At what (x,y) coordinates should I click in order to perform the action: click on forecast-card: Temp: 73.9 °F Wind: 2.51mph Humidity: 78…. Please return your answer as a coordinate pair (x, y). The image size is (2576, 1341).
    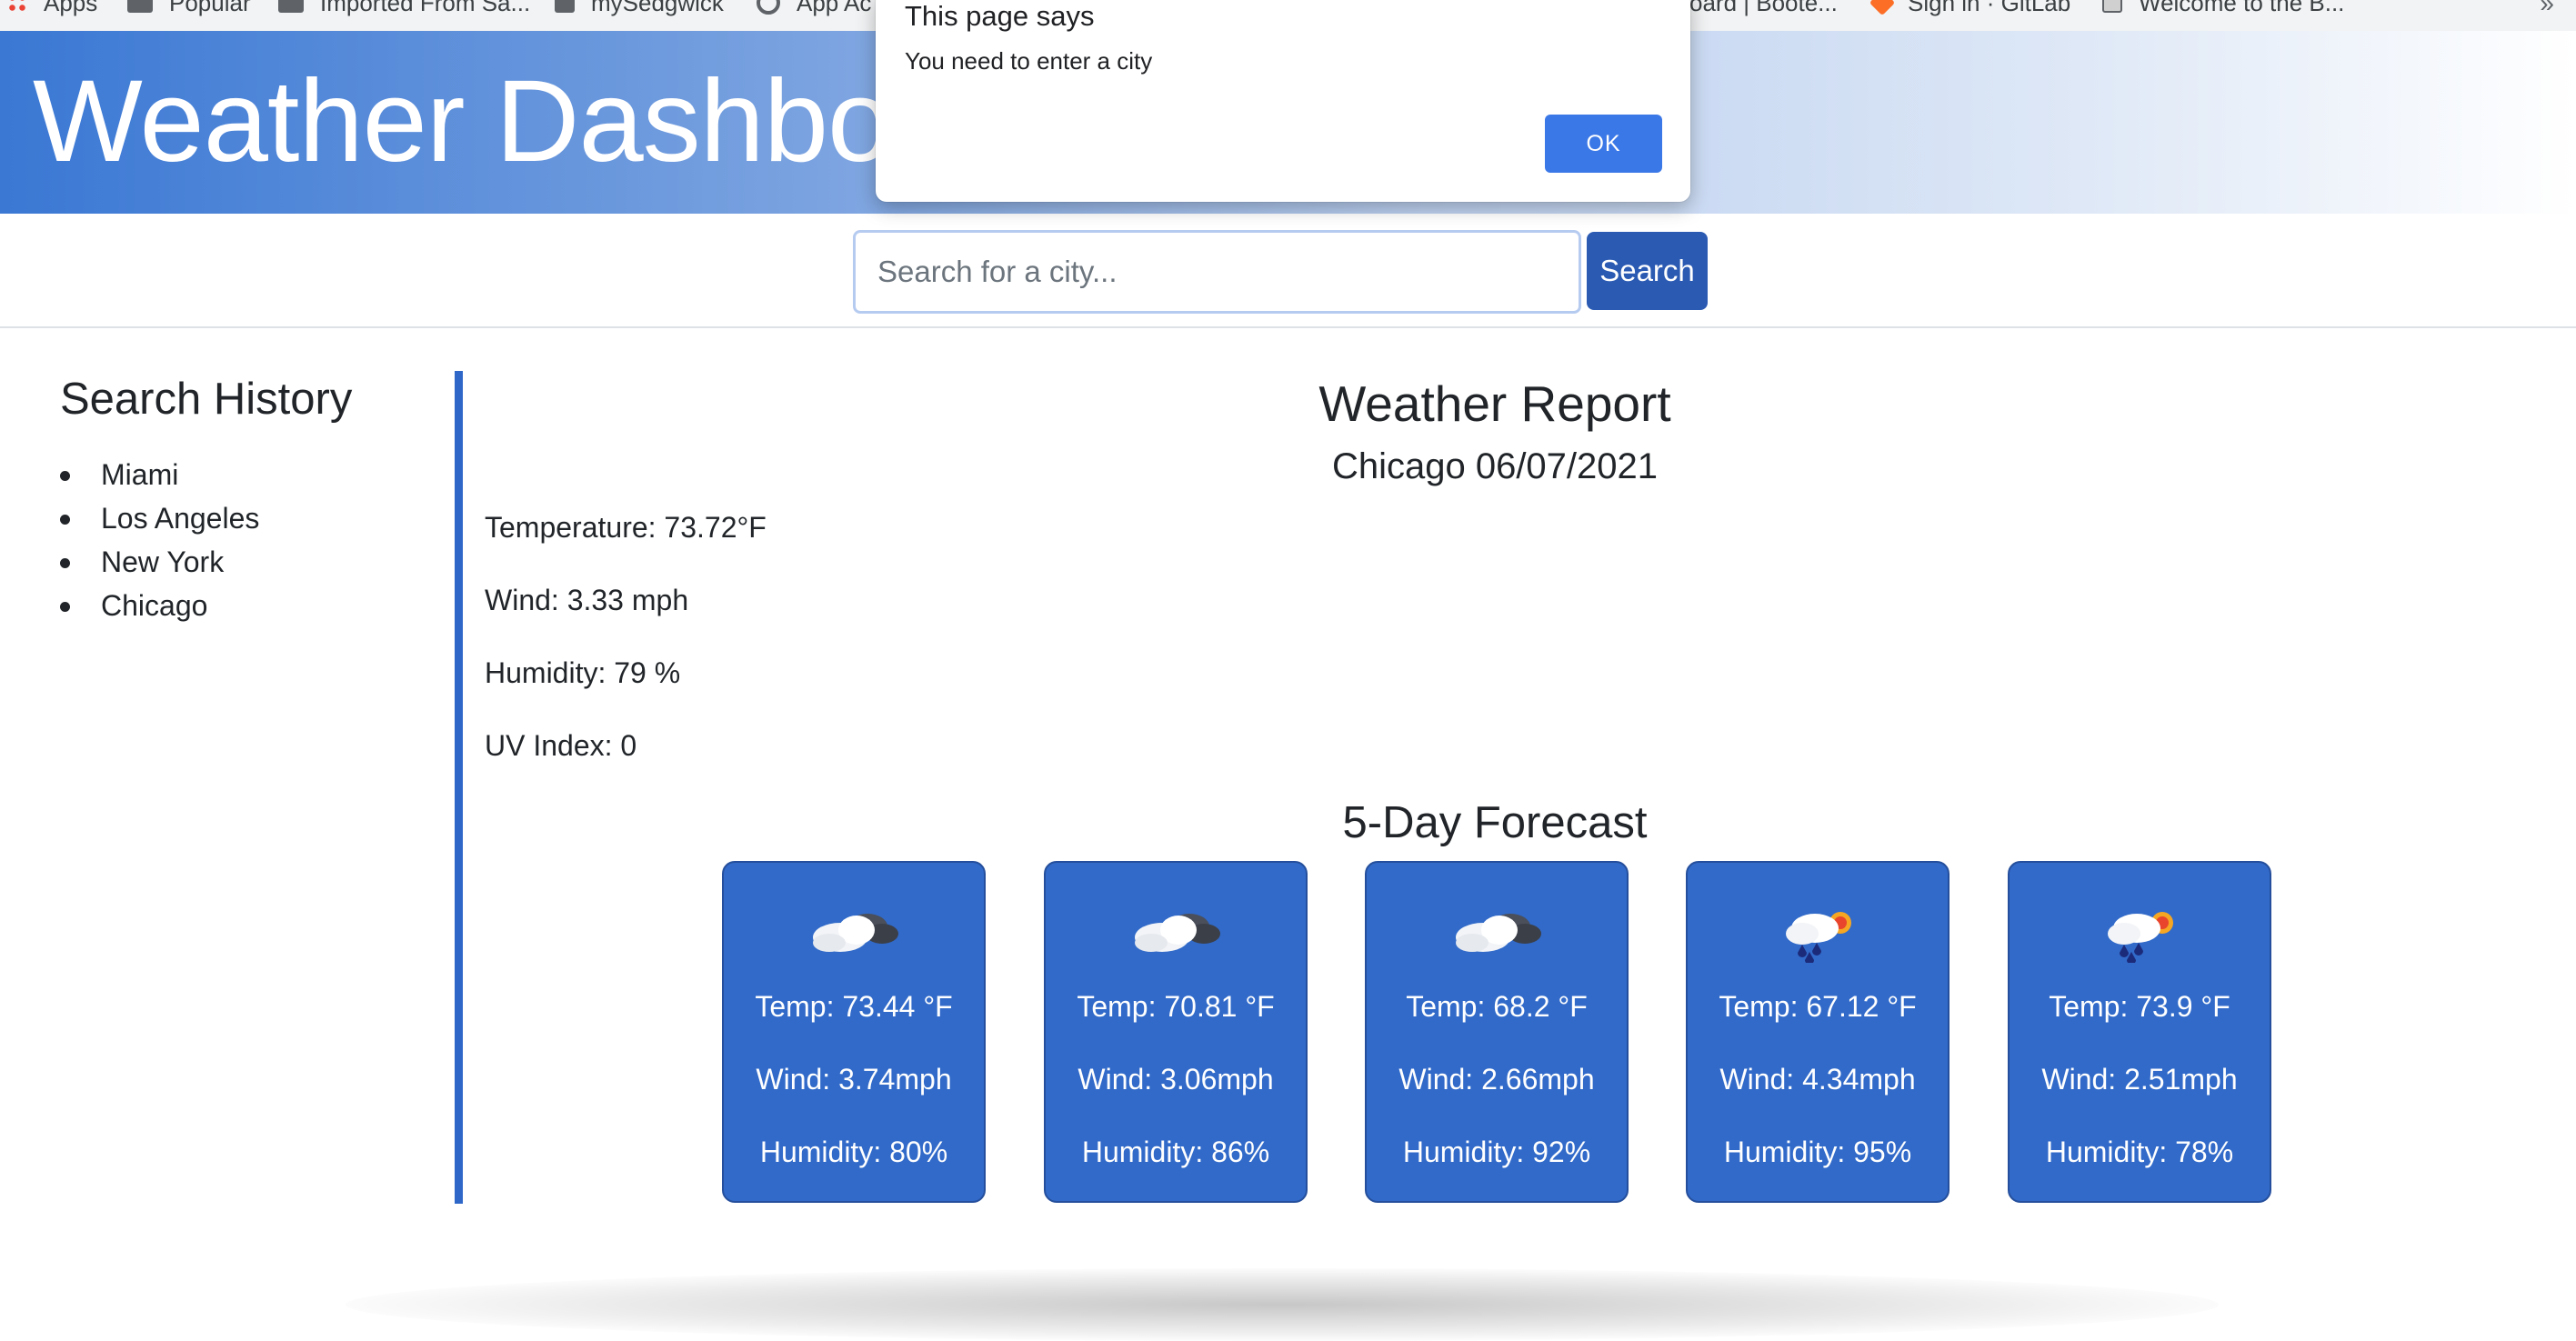
    Looking at the image, I should click on (2139, 1032).